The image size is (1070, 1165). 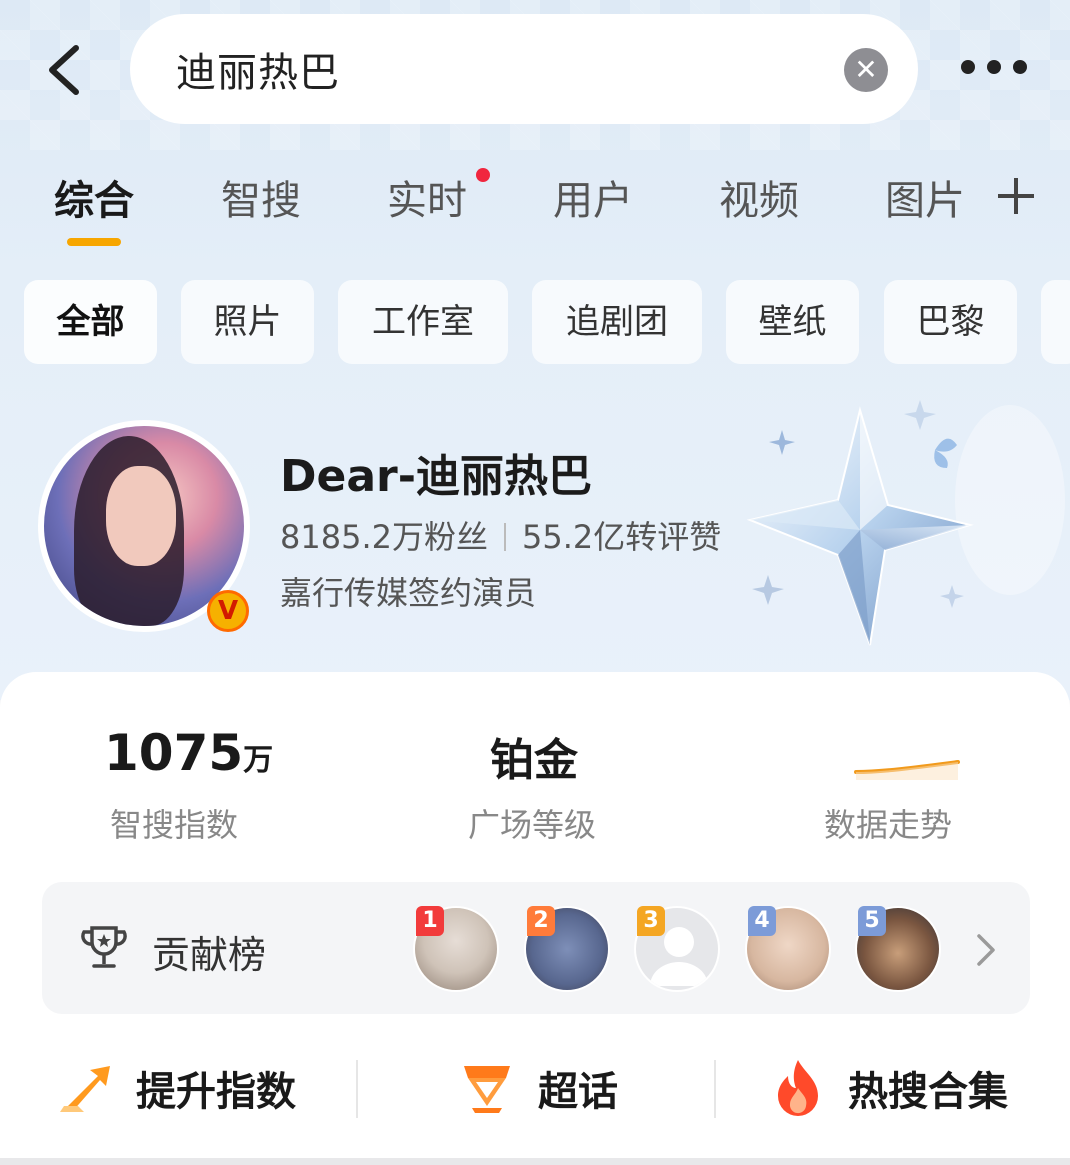 What do you see at coordinates (798, 1088) in the screenshot?
I see `flame-icon` at bounding box center [798, 1088].